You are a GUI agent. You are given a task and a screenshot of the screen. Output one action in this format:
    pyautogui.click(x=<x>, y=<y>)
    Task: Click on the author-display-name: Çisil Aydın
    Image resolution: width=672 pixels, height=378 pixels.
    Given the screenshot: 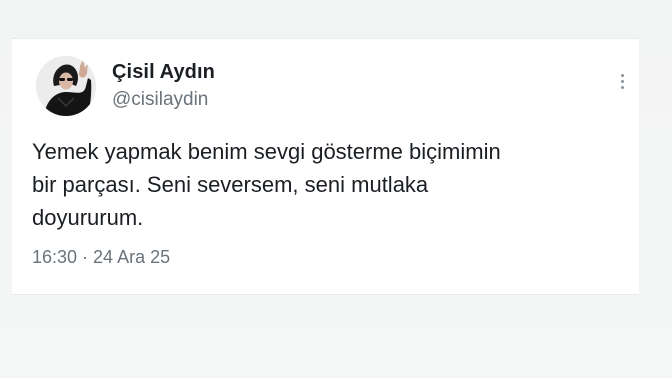 What is the action you would take?
    pyautogui.click(x=163, y=72)
    